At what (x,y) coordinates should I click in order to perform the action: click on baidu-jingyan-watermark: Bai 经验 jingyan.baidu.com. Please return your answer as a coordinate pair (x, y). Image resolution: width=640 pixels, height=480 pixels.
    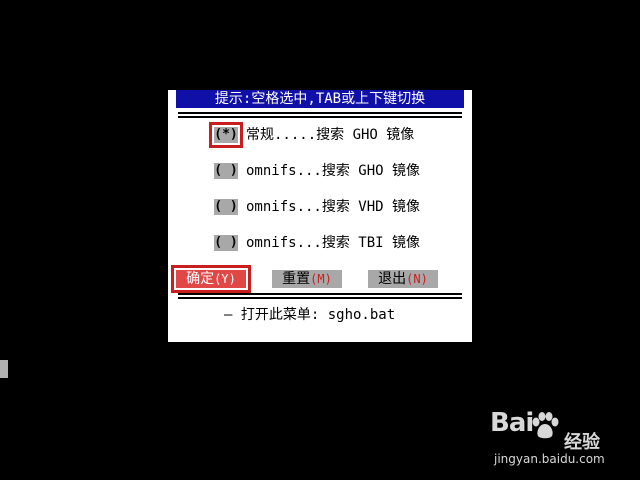
    Looking at the image, I should click on (560, 438).